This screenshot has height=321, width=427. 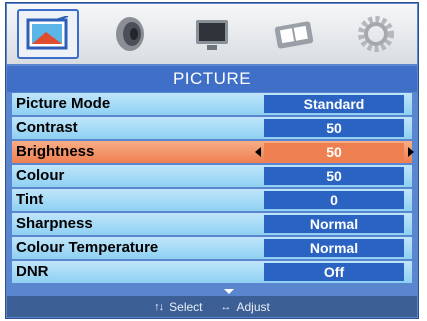 I want to click on select-hint: ↑↓ Select, so click(x=178, y=307).